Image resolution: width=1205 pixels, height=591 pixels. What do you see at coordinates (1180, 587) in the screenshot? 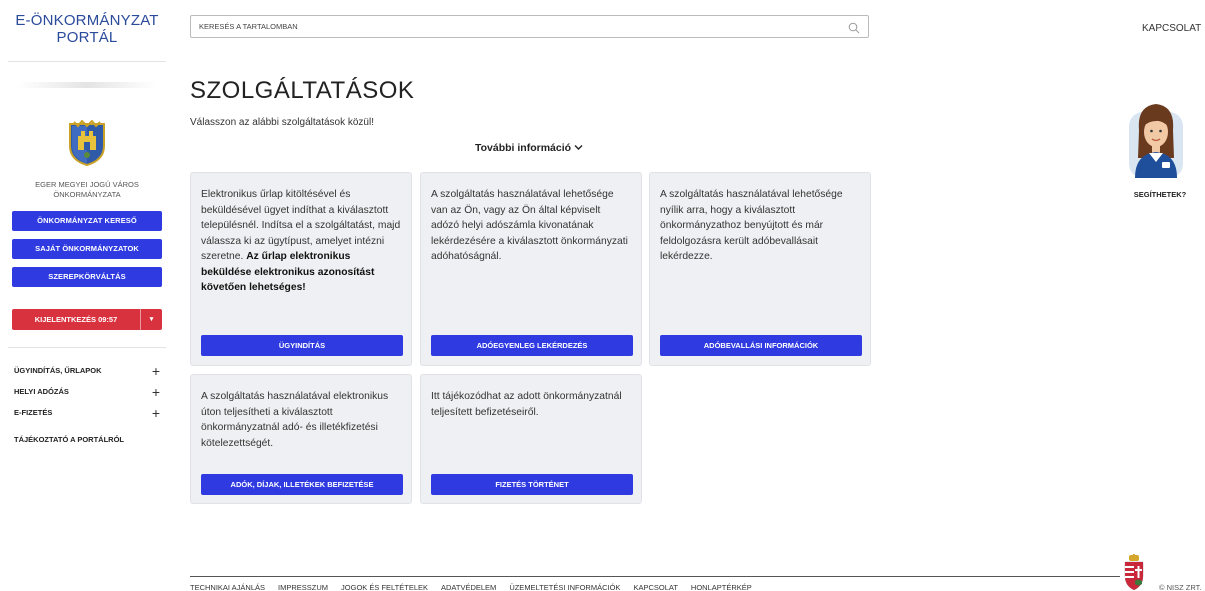
I see `copyright: © NISZ ZRT.` at bounding box center [1180, 587].